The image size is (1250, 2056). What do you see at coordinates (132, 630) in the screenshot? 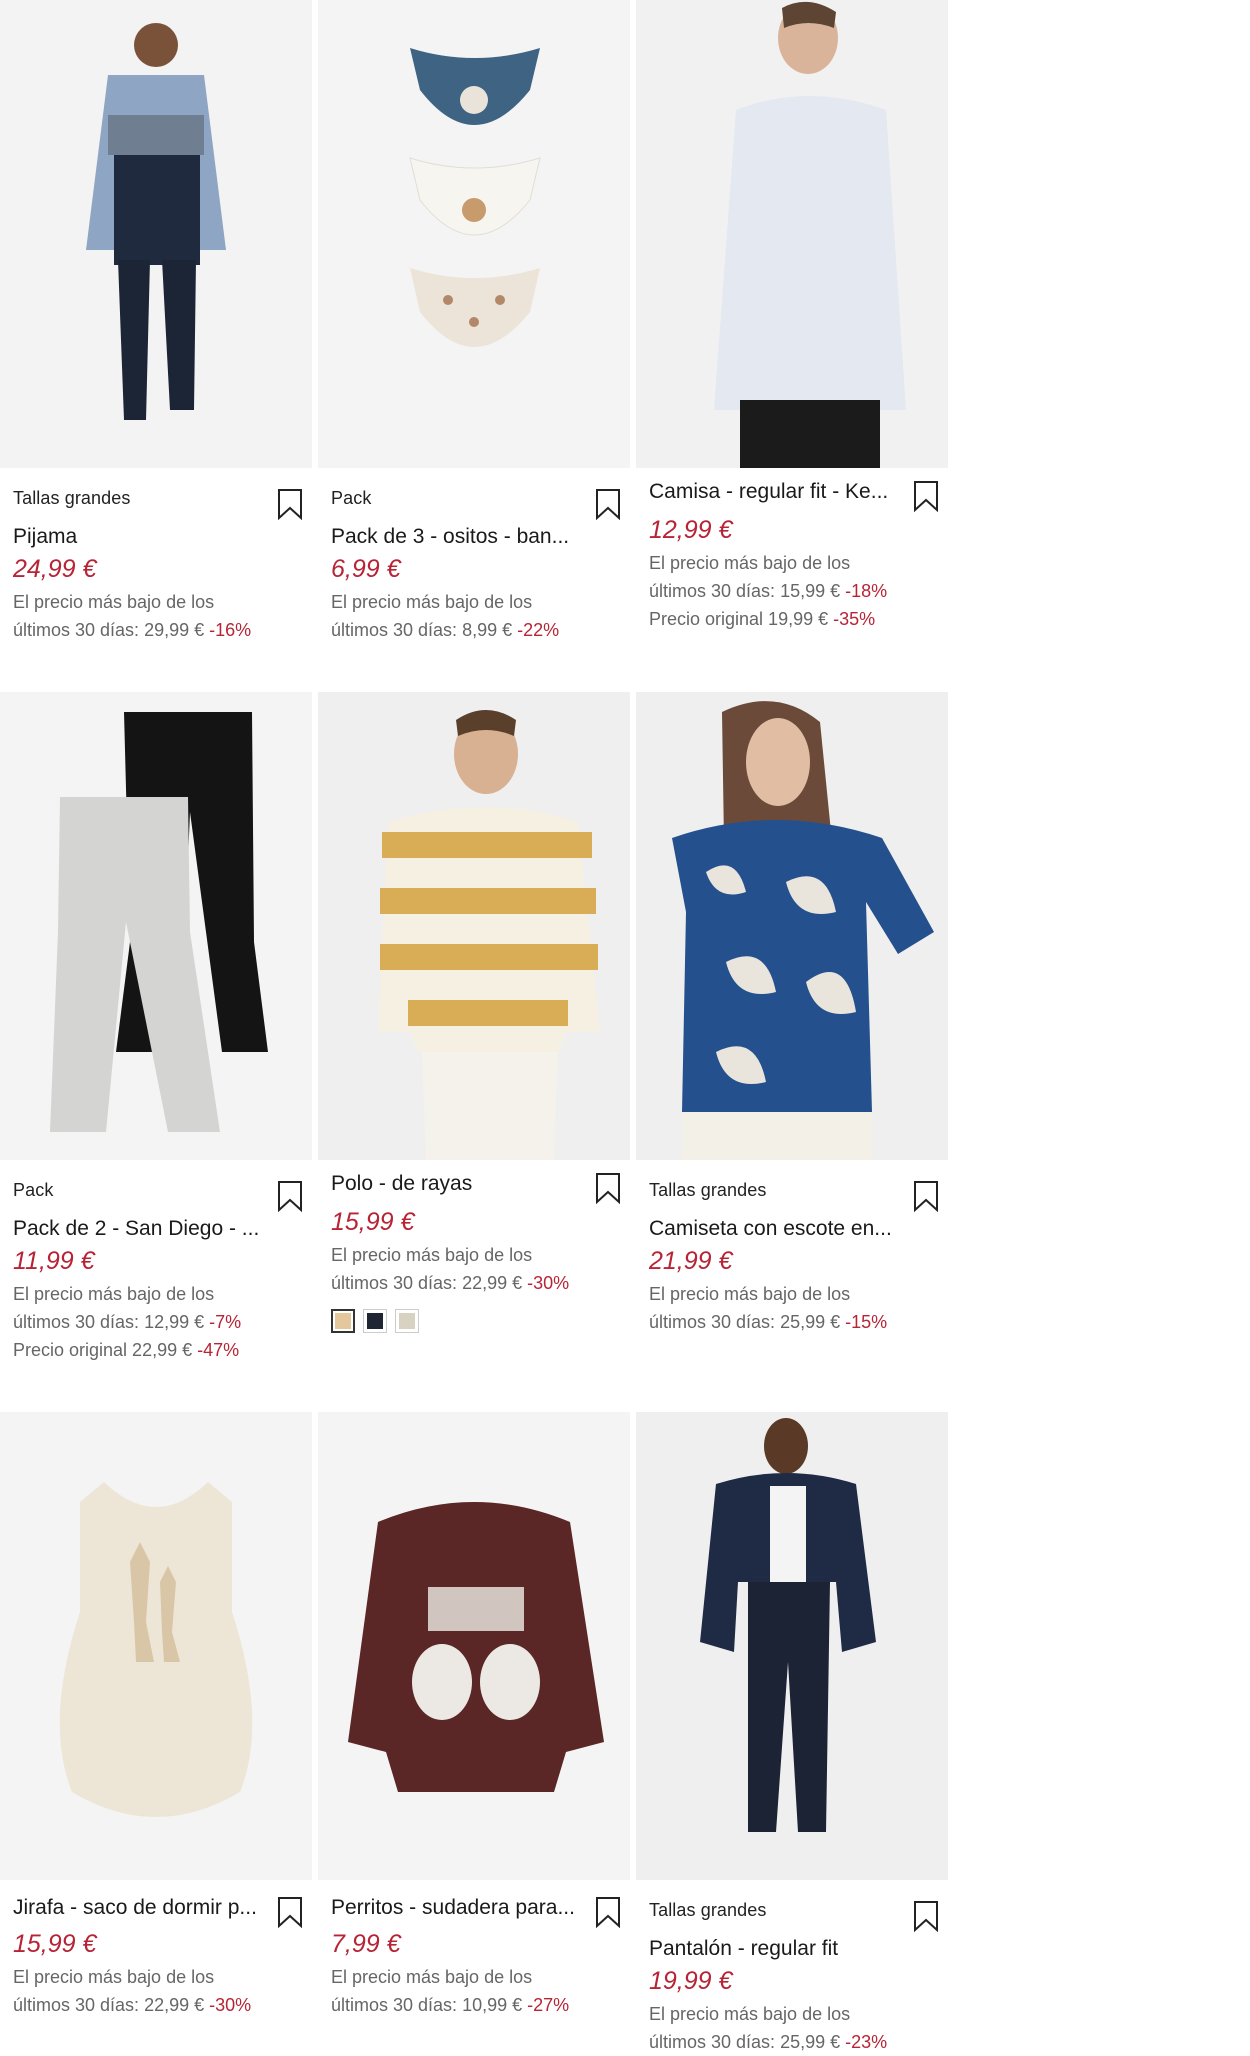
I see `price-note-line: últimos 30 días: 29,99 € -16%` at bounding box center [132, 630].